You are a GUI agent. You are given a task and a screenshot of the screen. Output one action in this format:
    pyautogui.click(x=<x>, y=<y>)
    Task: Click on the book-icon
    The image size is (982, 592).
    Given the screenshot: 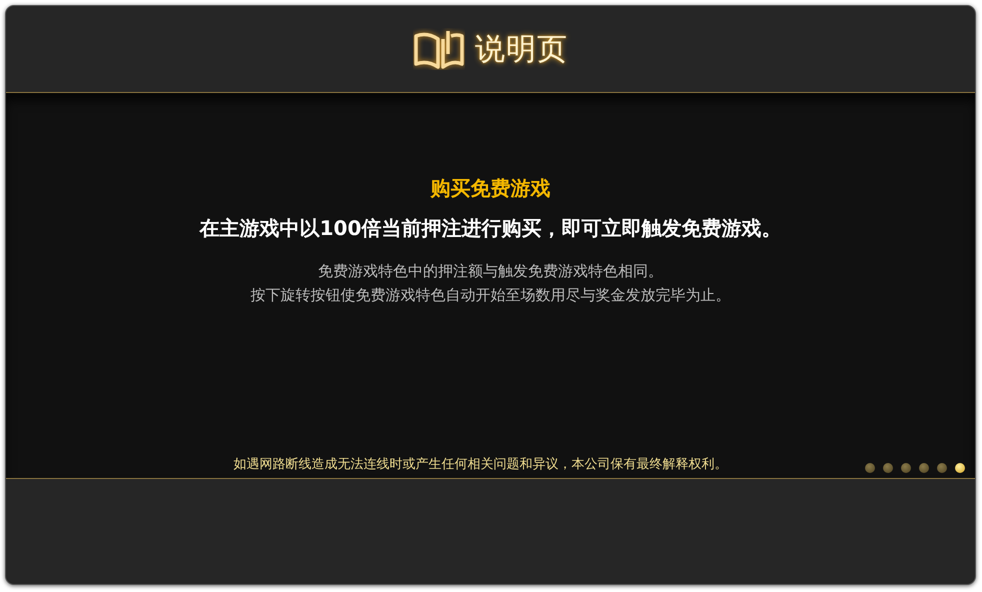 What is the action you would take?
    pyautogui.click(x=439, y=49)
    